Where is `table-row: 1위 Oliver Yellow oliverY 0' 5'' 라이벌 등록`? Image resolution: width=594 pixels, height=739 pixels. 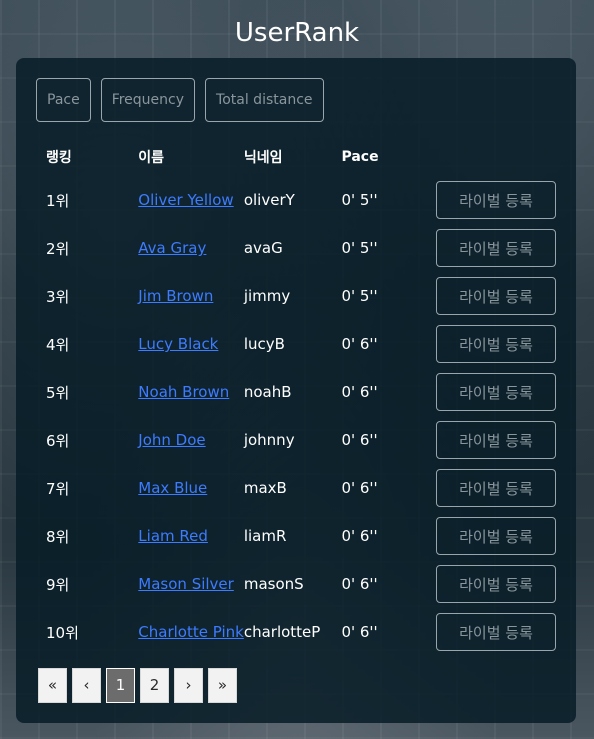
table-row: 1위 Oliver Yellow oliverY 0' 5'' 라이벌 등록 is located at coordinates (296, 200).